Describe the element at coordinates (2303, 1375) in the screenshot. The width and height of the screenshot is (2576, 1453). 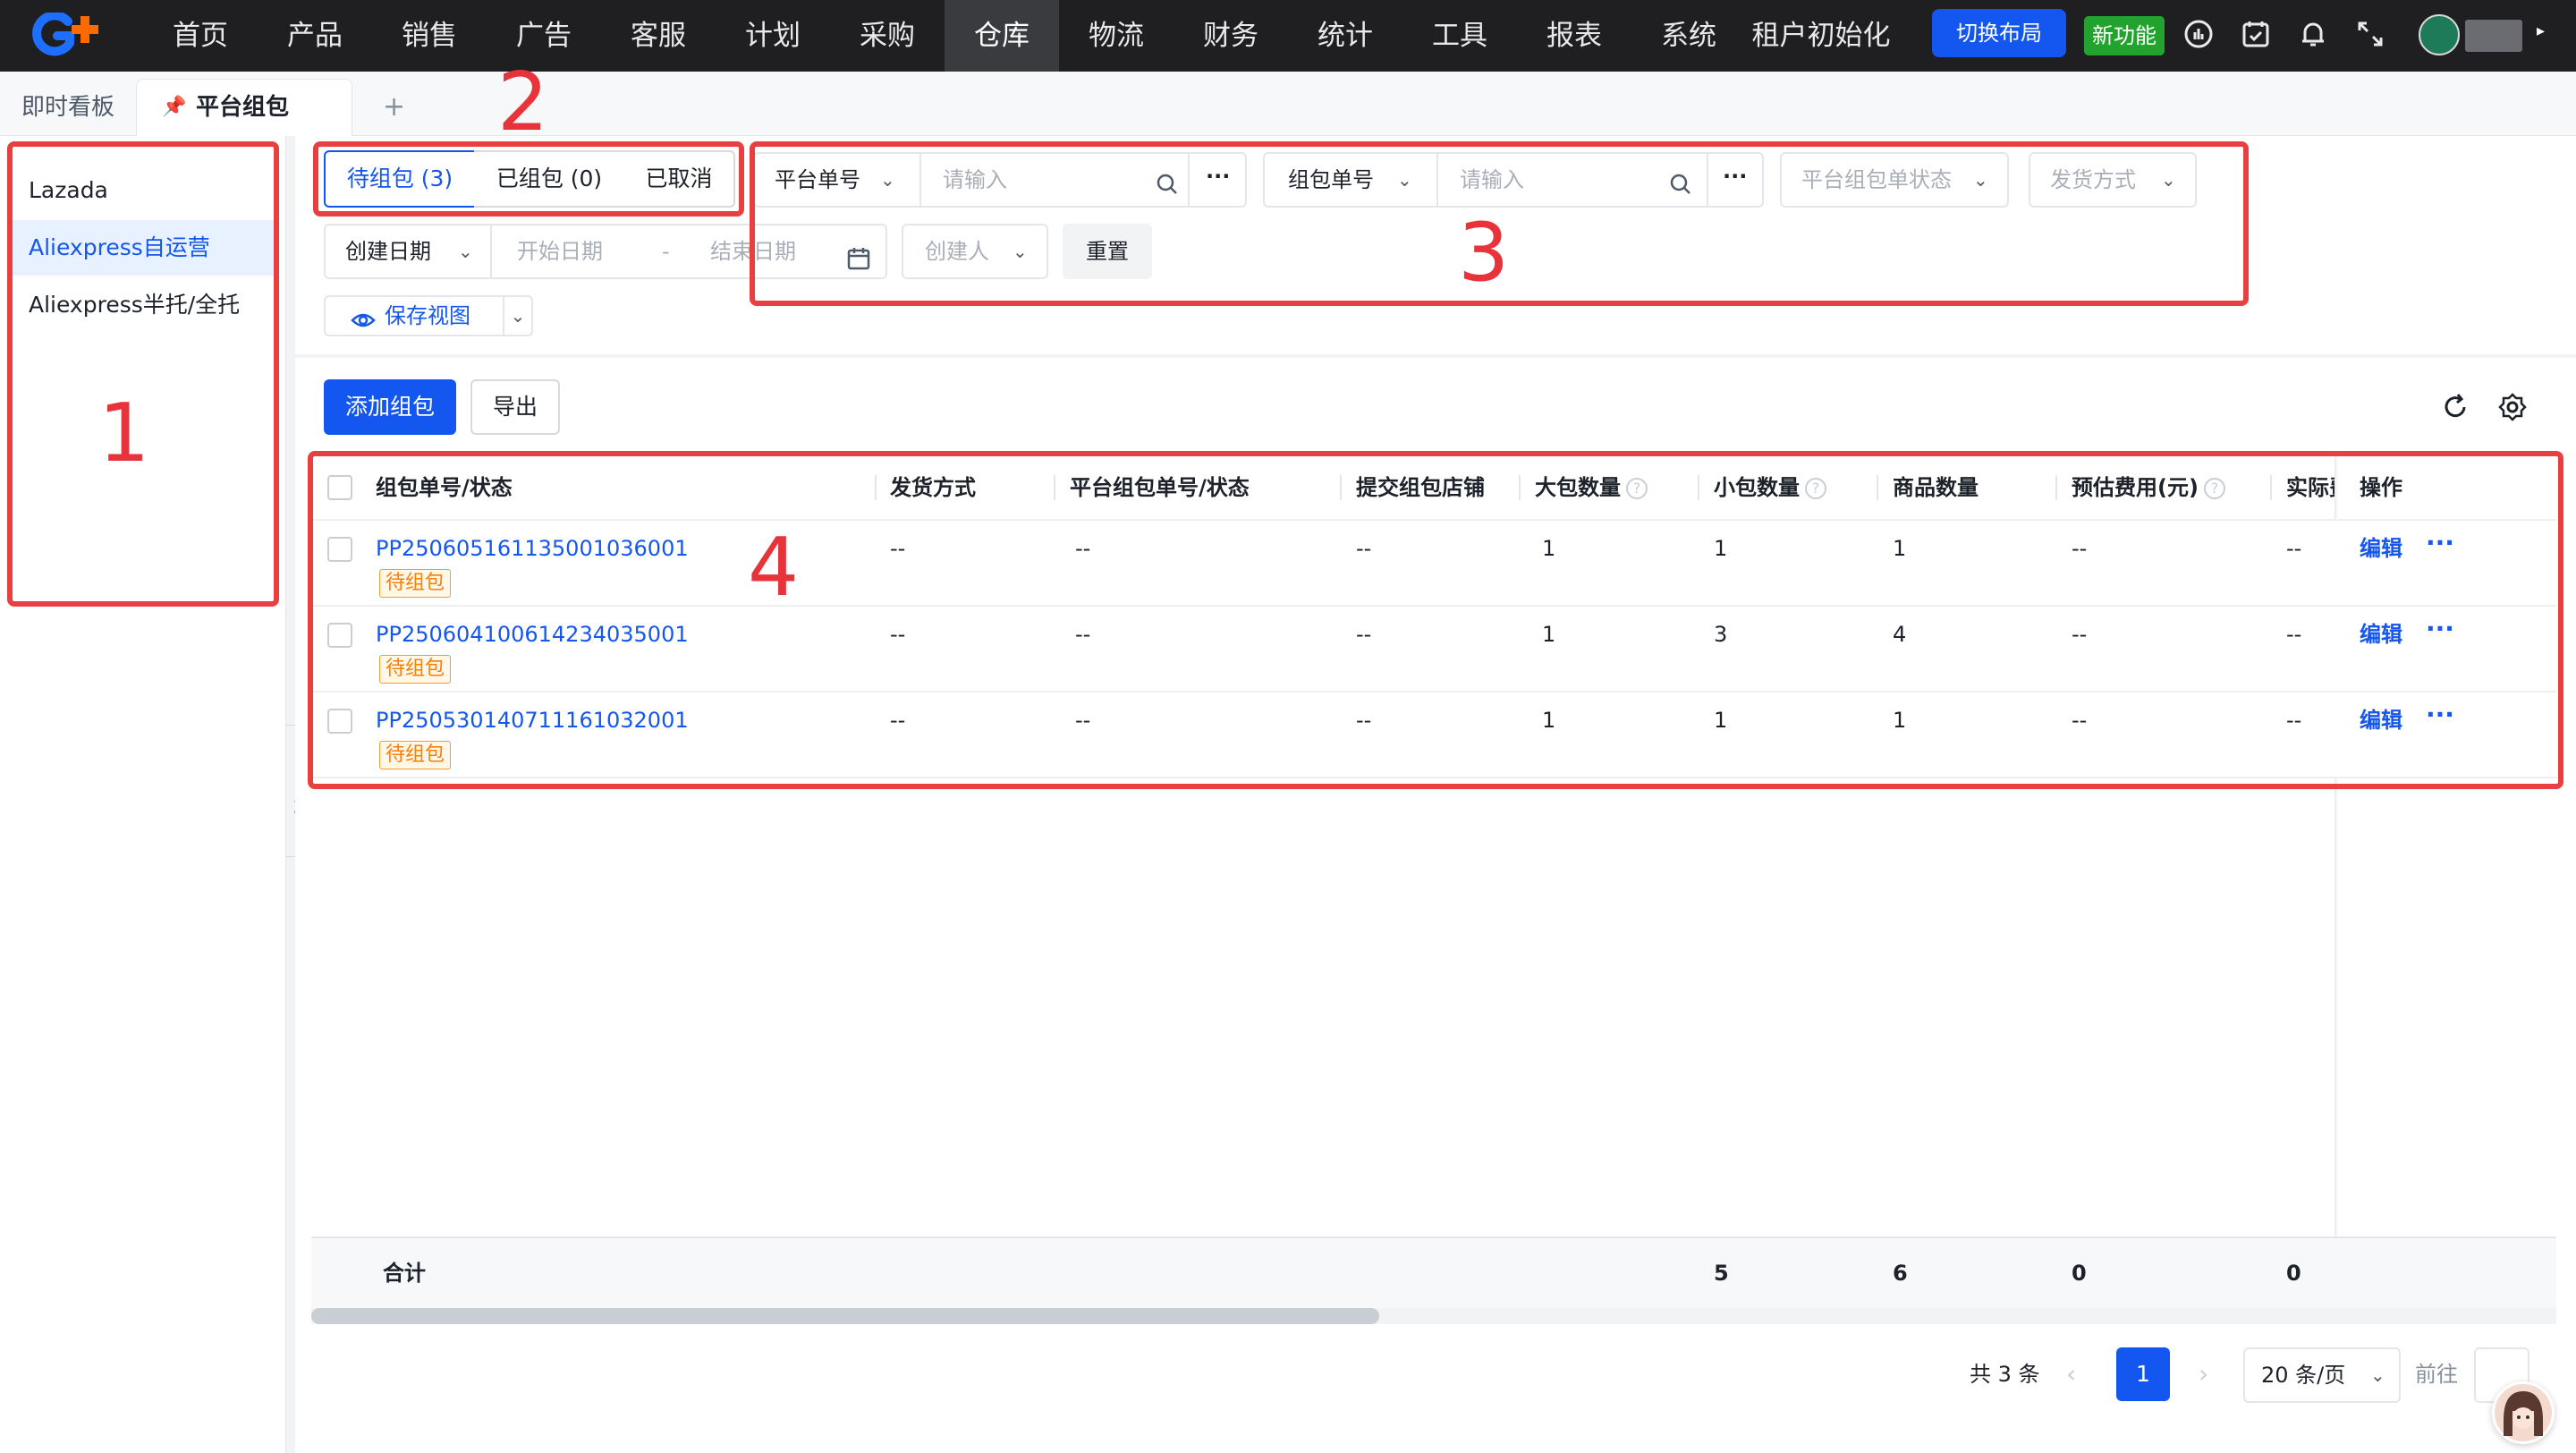
I see `page-size-label: 20 条/页` at that location.